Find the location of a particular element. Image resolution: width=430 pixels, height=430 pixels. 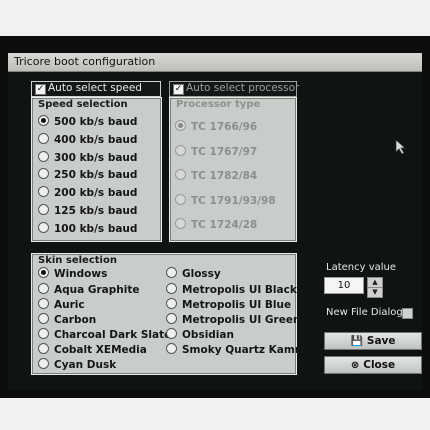

skin-option-metropolis-green: Metropolis UI Green is located at coordinates (233, 319).